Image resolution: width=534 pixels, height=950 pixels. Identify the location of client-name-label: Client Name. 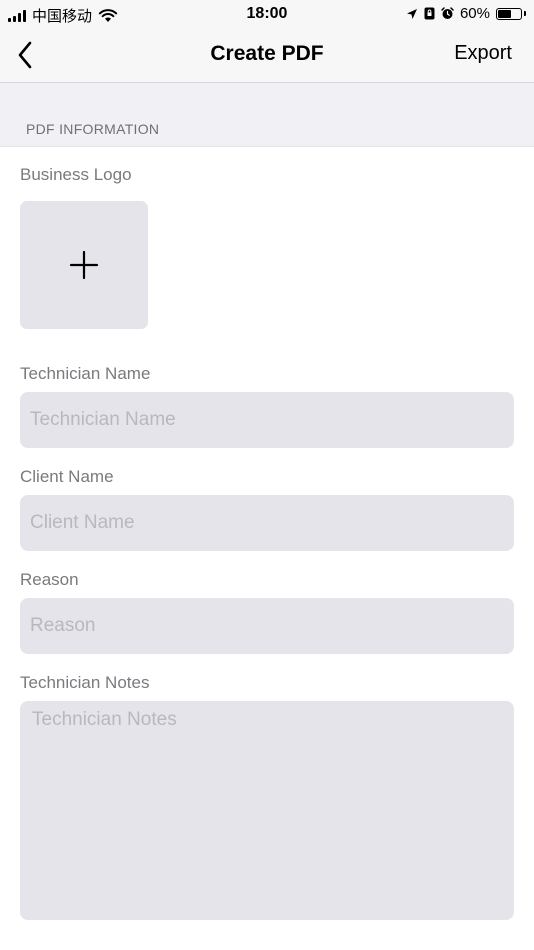
(67, 476).